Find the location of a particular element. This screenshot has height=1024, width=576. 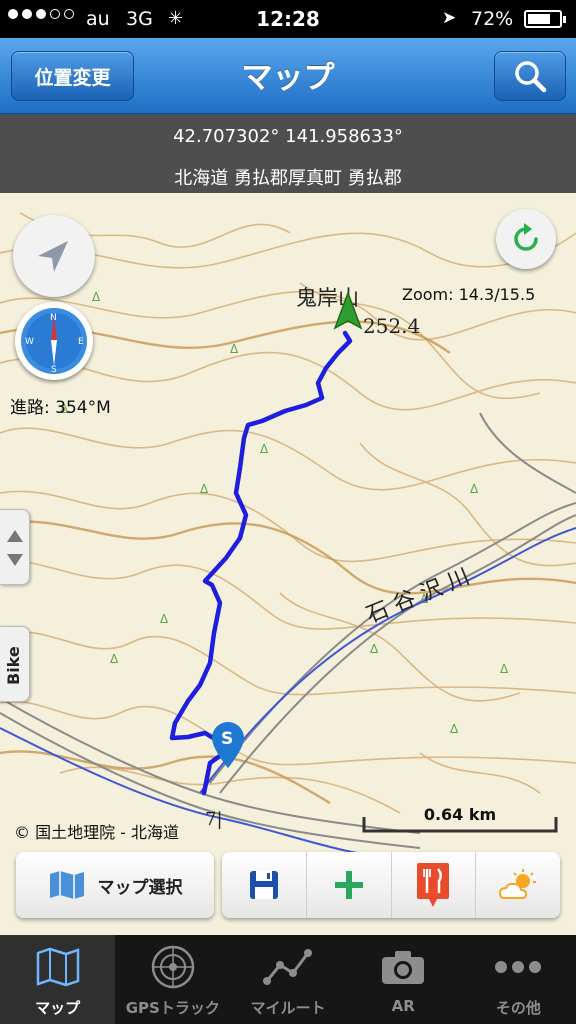

weather-button is located at coordinates (517, 885).